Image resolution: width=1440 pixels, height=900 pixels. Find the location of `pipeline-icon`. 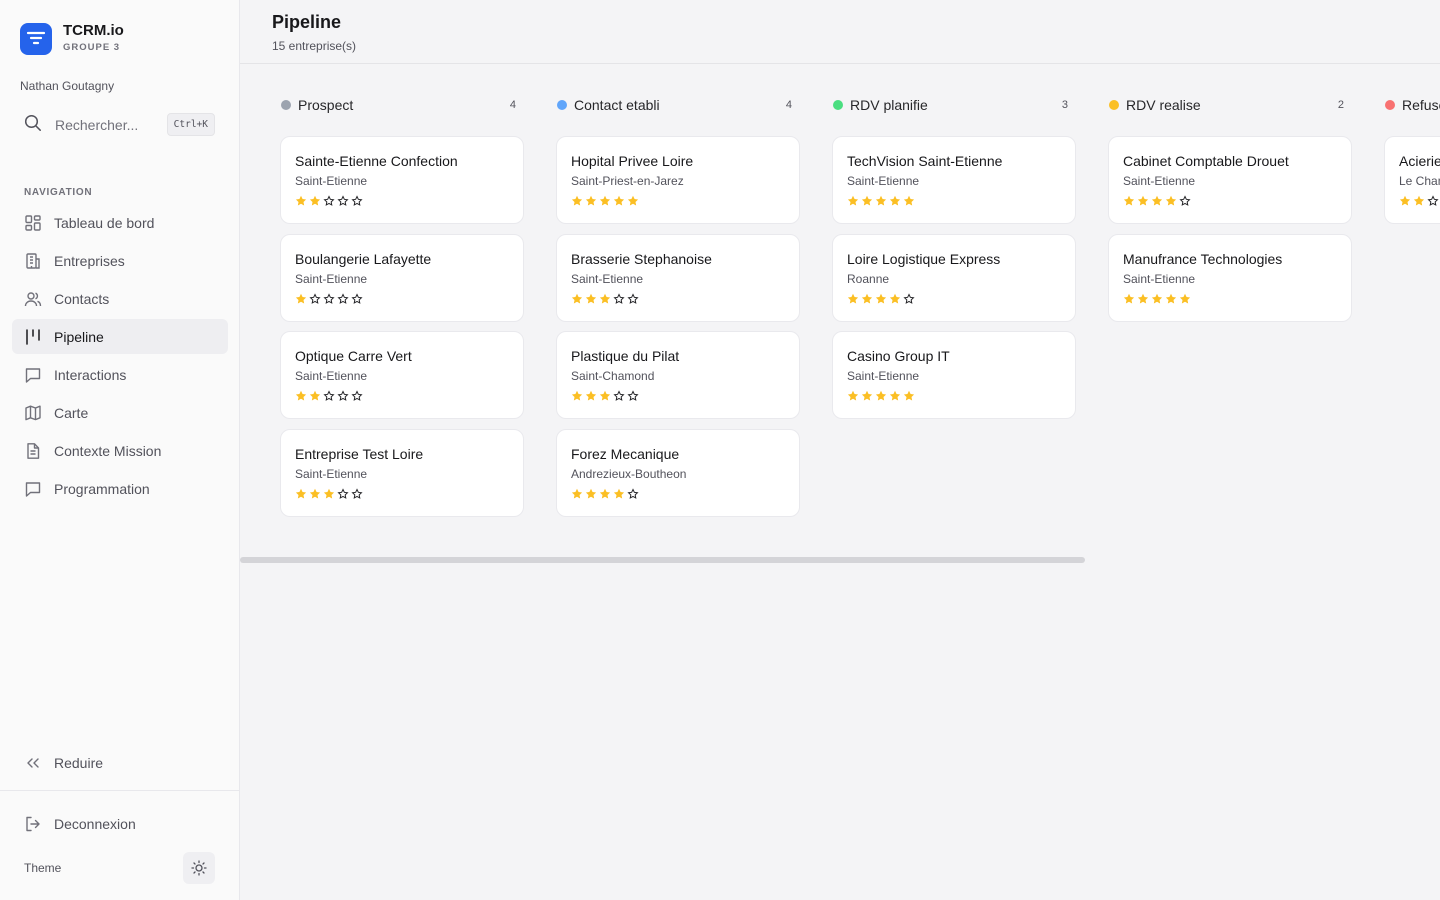

pipeline-icon is located at coordinates (33, 337).